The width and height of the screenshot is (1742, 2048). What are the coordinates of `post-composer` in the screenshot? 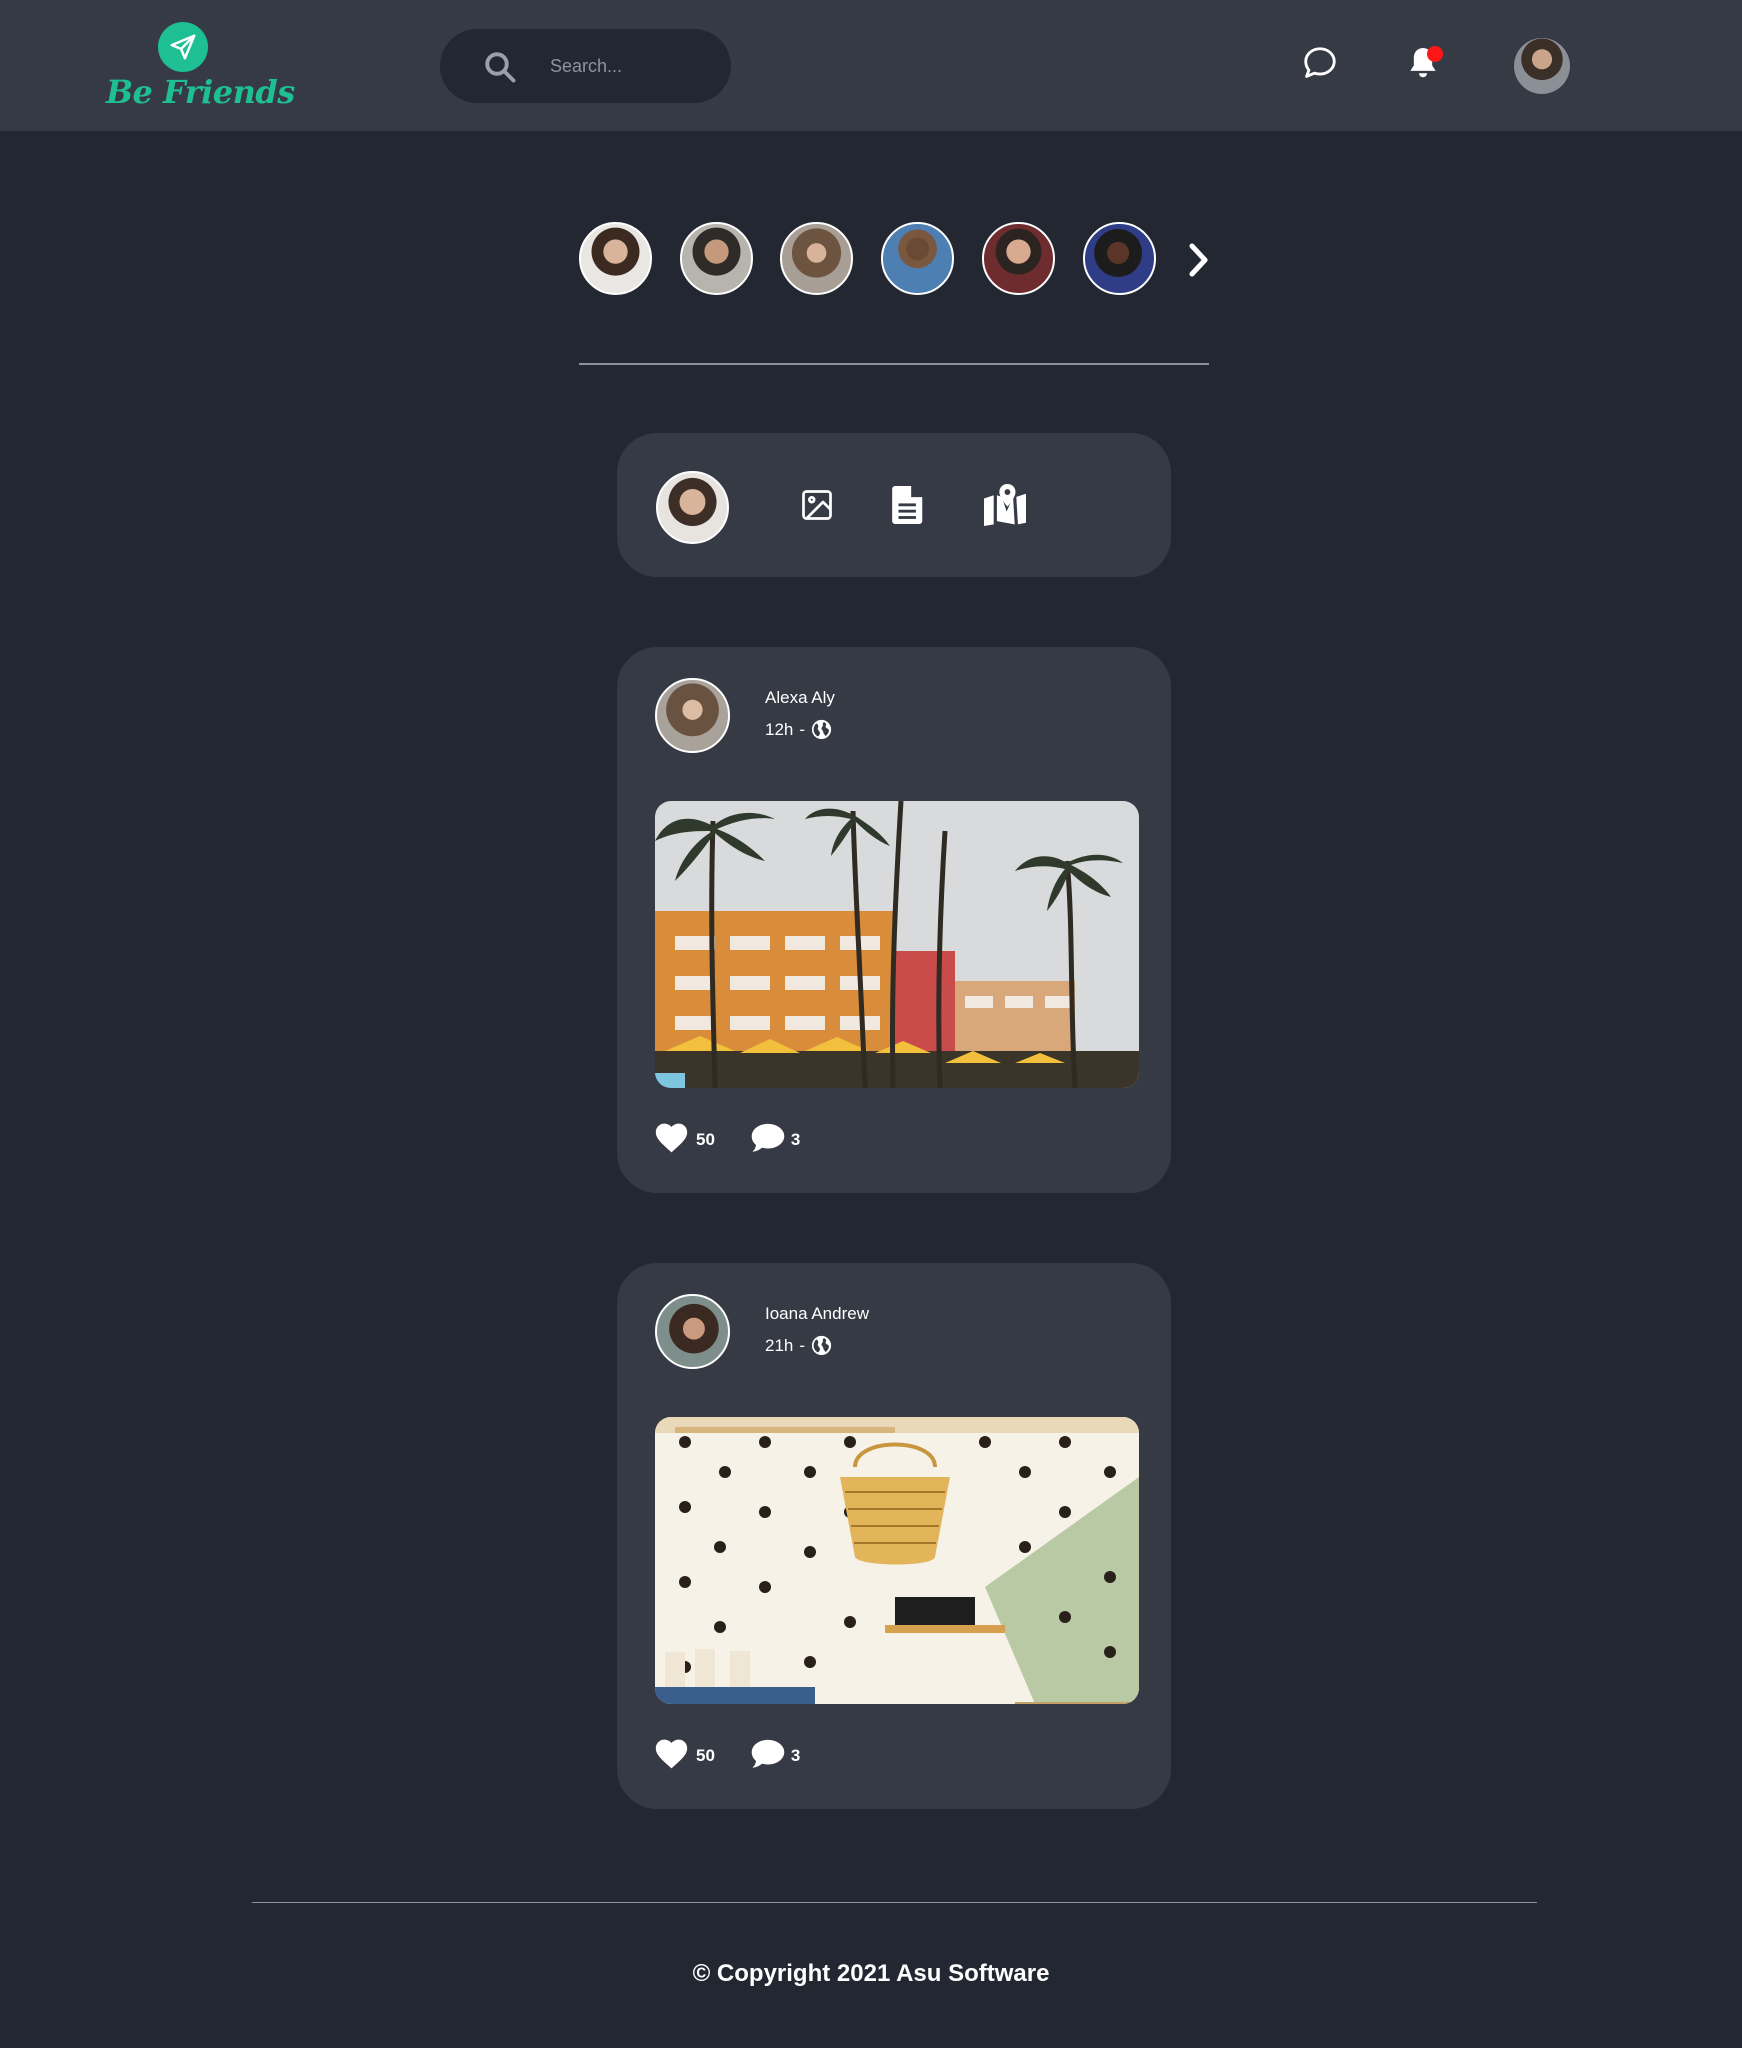 It's located at (894, 505).